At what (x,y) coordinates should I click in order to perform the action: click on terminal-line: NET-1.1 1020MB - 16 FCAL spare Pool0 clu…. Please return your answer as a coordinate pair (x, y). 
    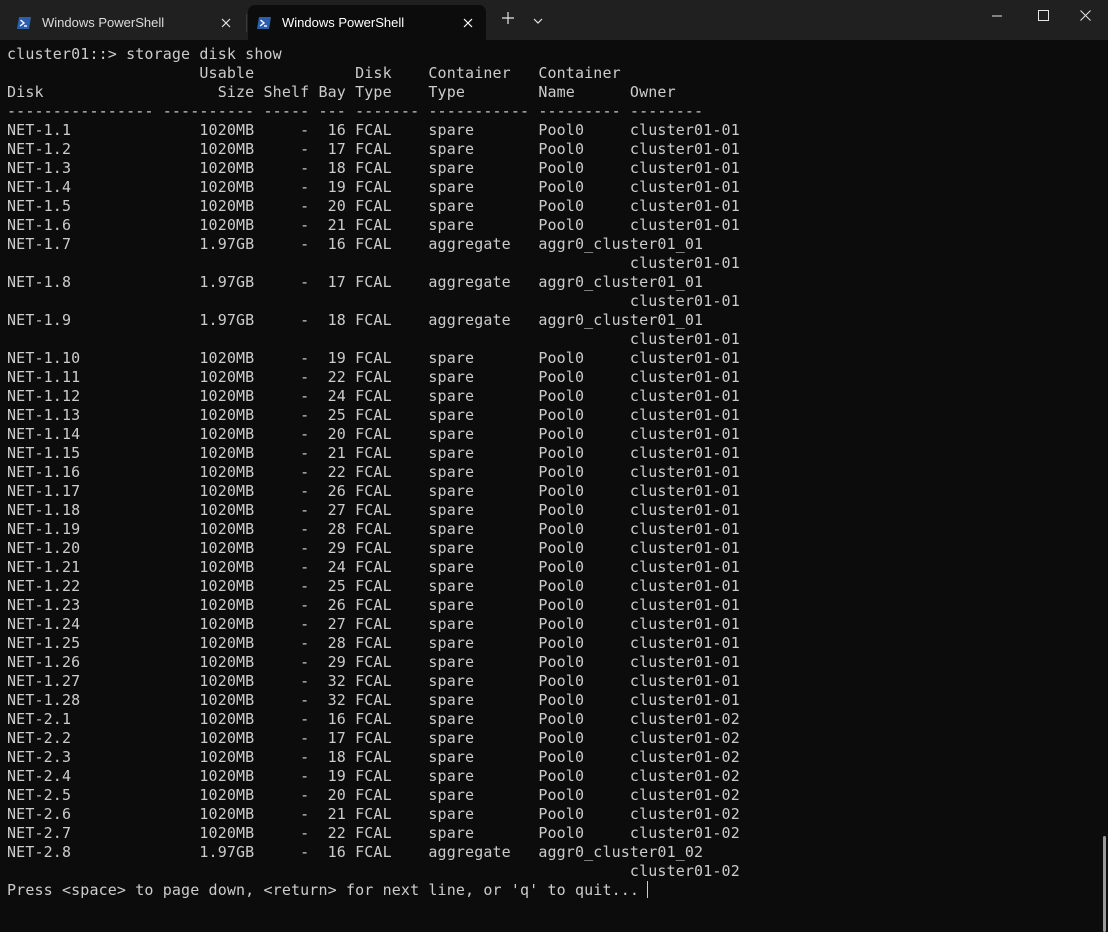
    Looking at the image, I should click on (373, 130).